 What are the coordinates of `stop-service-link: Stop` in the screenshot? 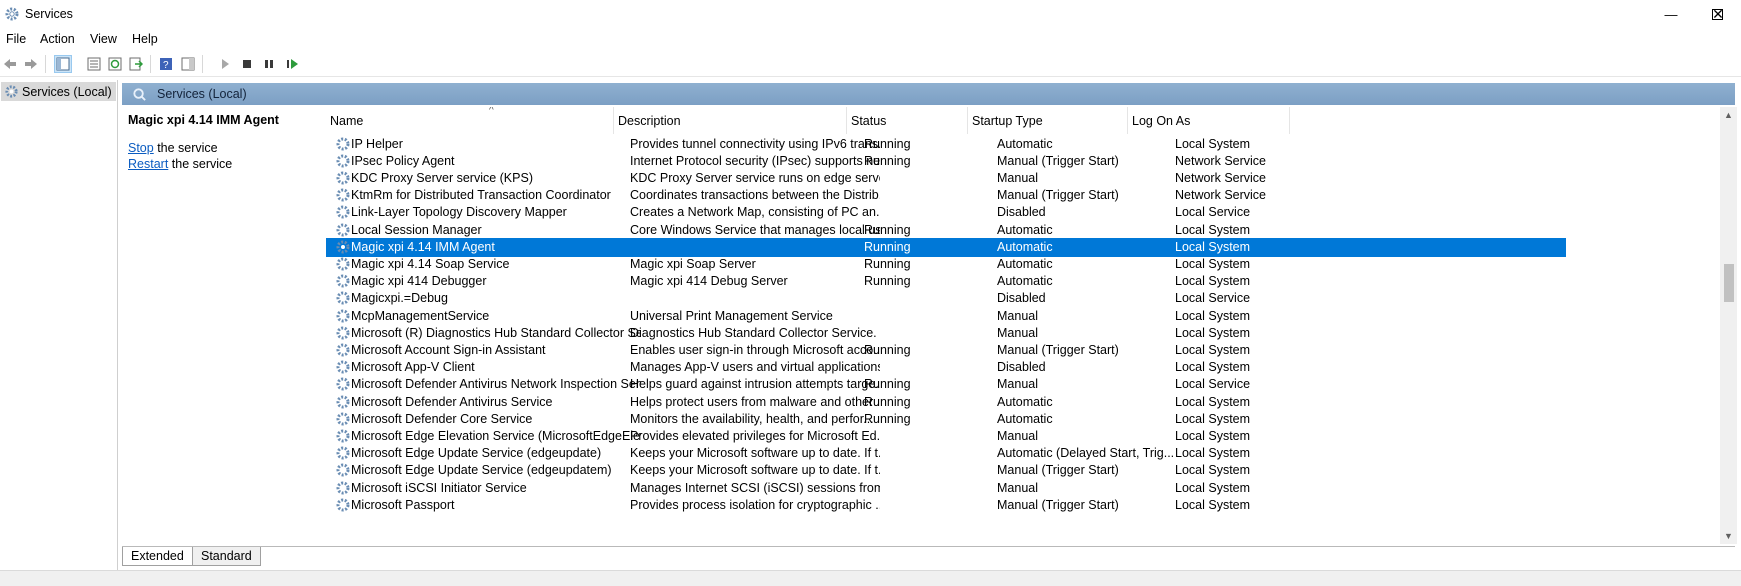 It's located at (141, 148).